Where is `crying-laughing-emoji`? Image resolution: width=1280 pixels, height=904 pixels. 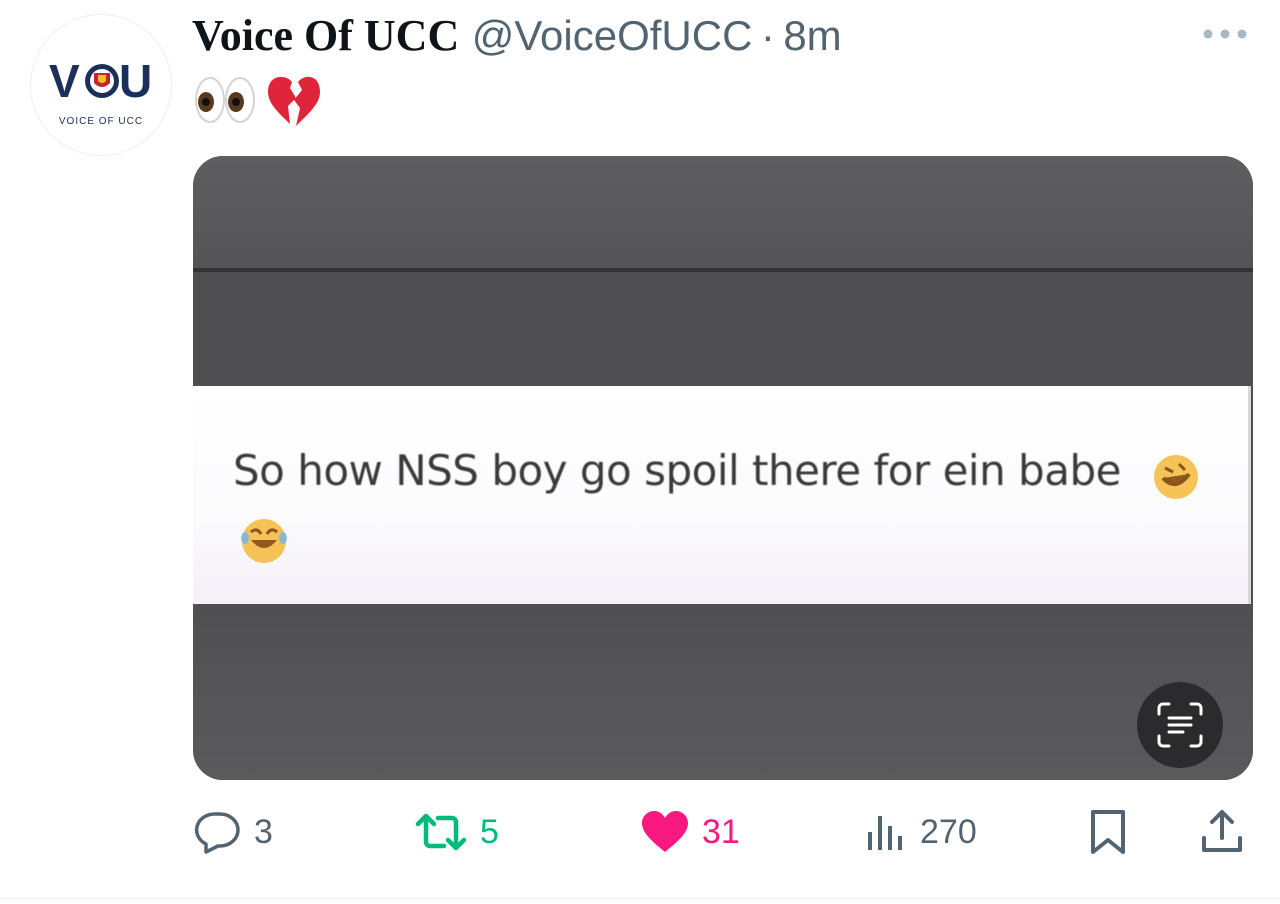
crying-laughing-emoji is located at coordinates (264, 541).